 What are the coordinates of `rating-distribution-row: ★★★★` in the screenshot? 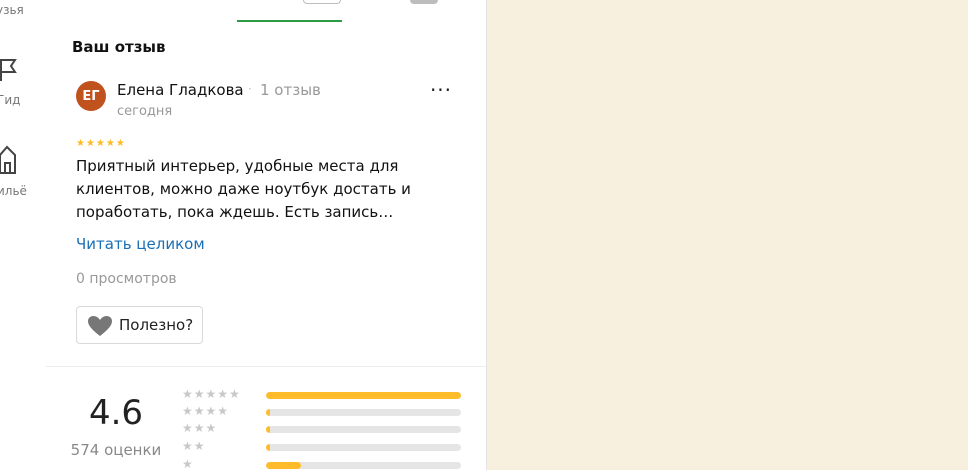 It's located at (332, 411).